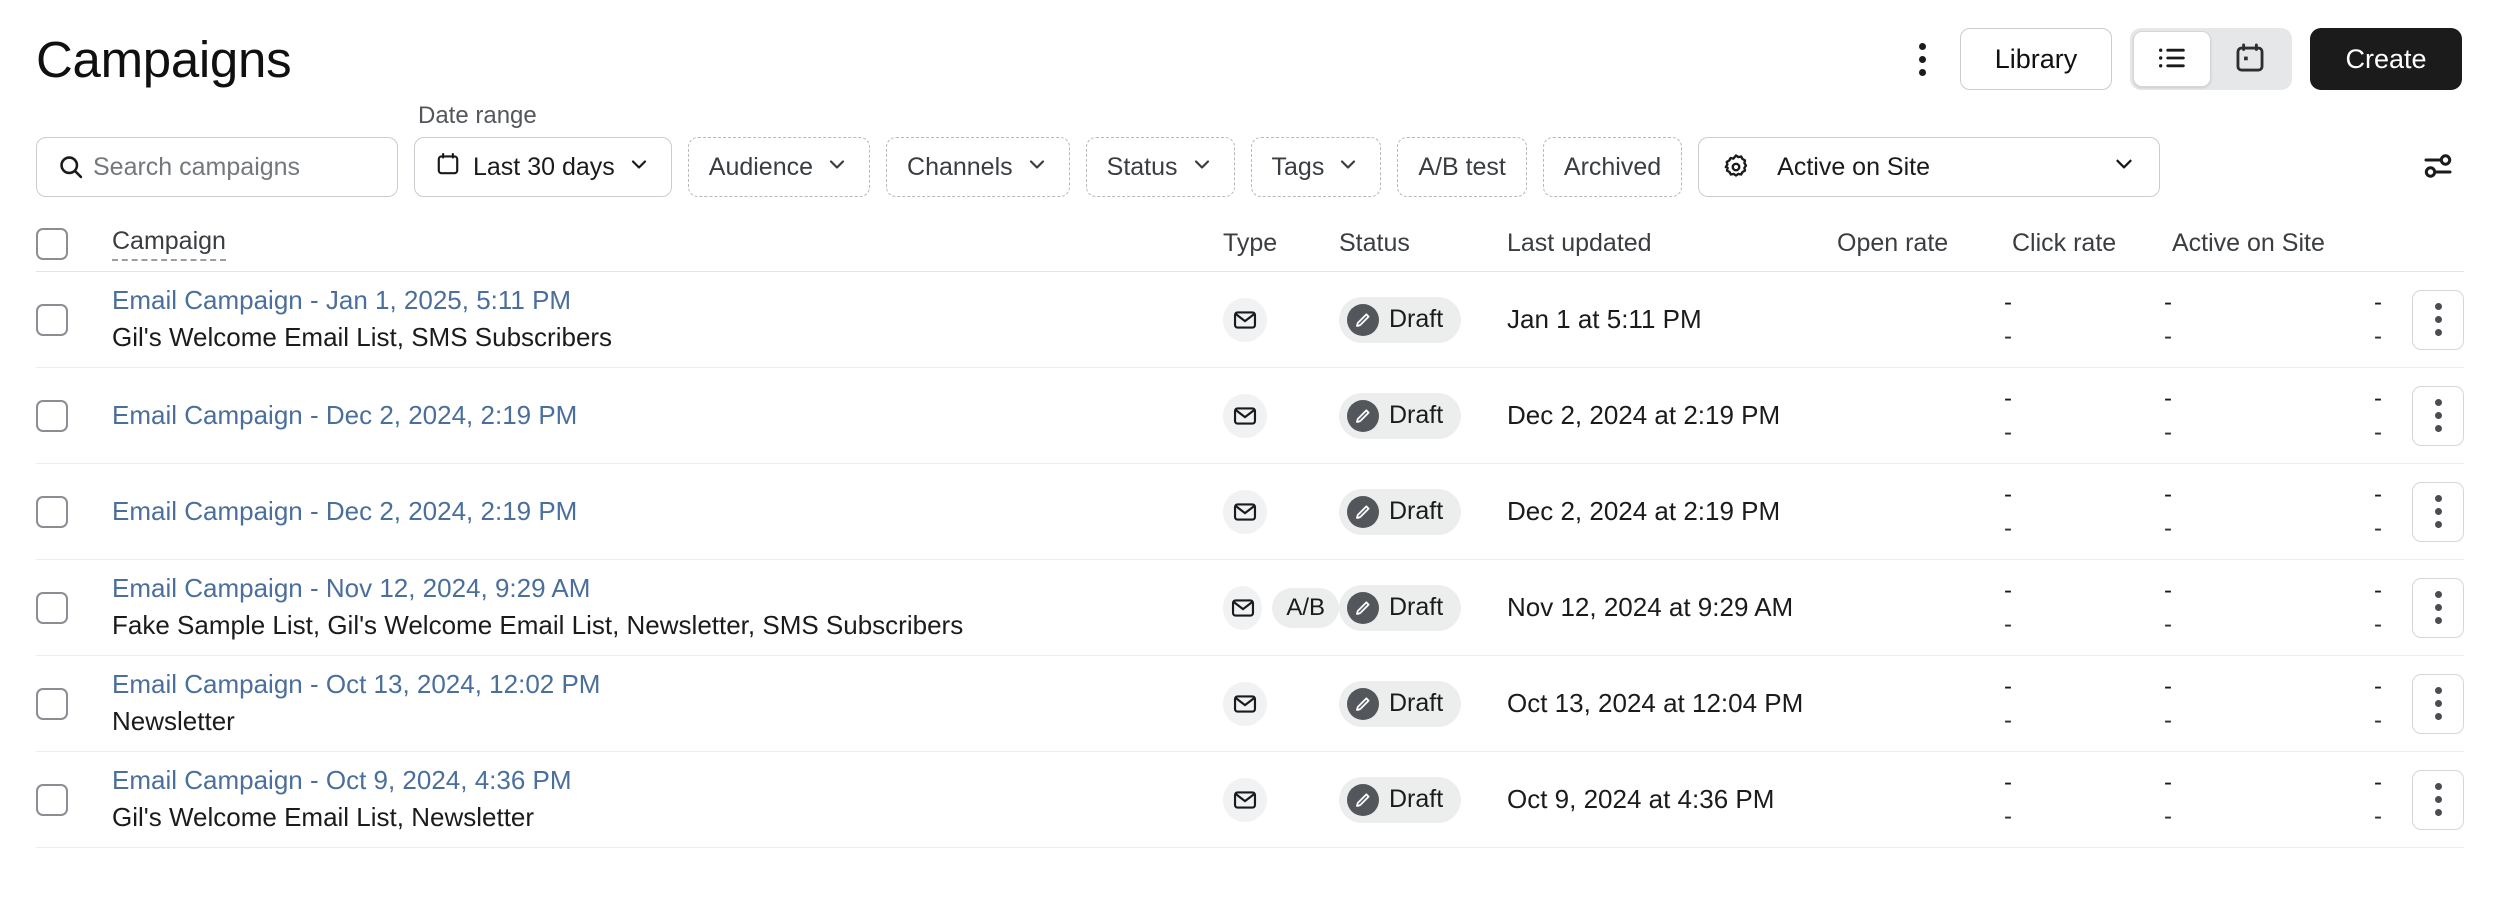 The width and height of the screenshot is (2500, 922). What do you see at coordinates (1250, 59) in the screenshot?
I see `page-header: Campaigns Library Create` at bounding box center [1250, 59].